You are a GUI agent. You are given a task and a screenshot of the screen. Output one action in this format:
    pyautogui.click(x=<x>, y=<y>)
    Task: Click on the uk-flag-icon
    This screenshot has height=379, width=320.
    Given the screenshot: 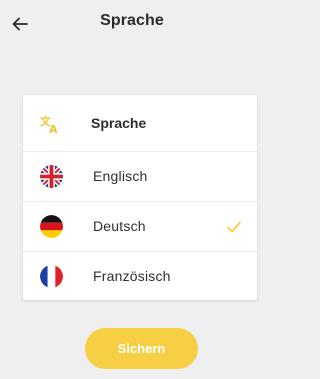 What is the action you would take?
    pyautogui.click(x=51, y=176)
    